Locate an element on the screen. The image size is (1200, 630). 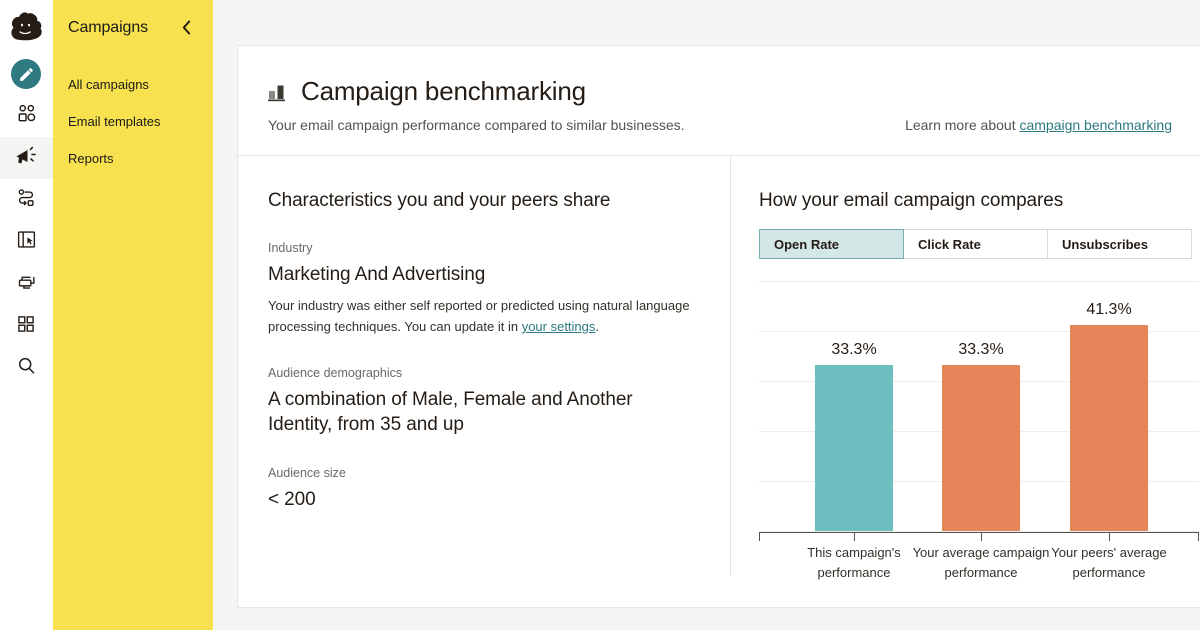
people-icon is located at coordinates (26, 116).